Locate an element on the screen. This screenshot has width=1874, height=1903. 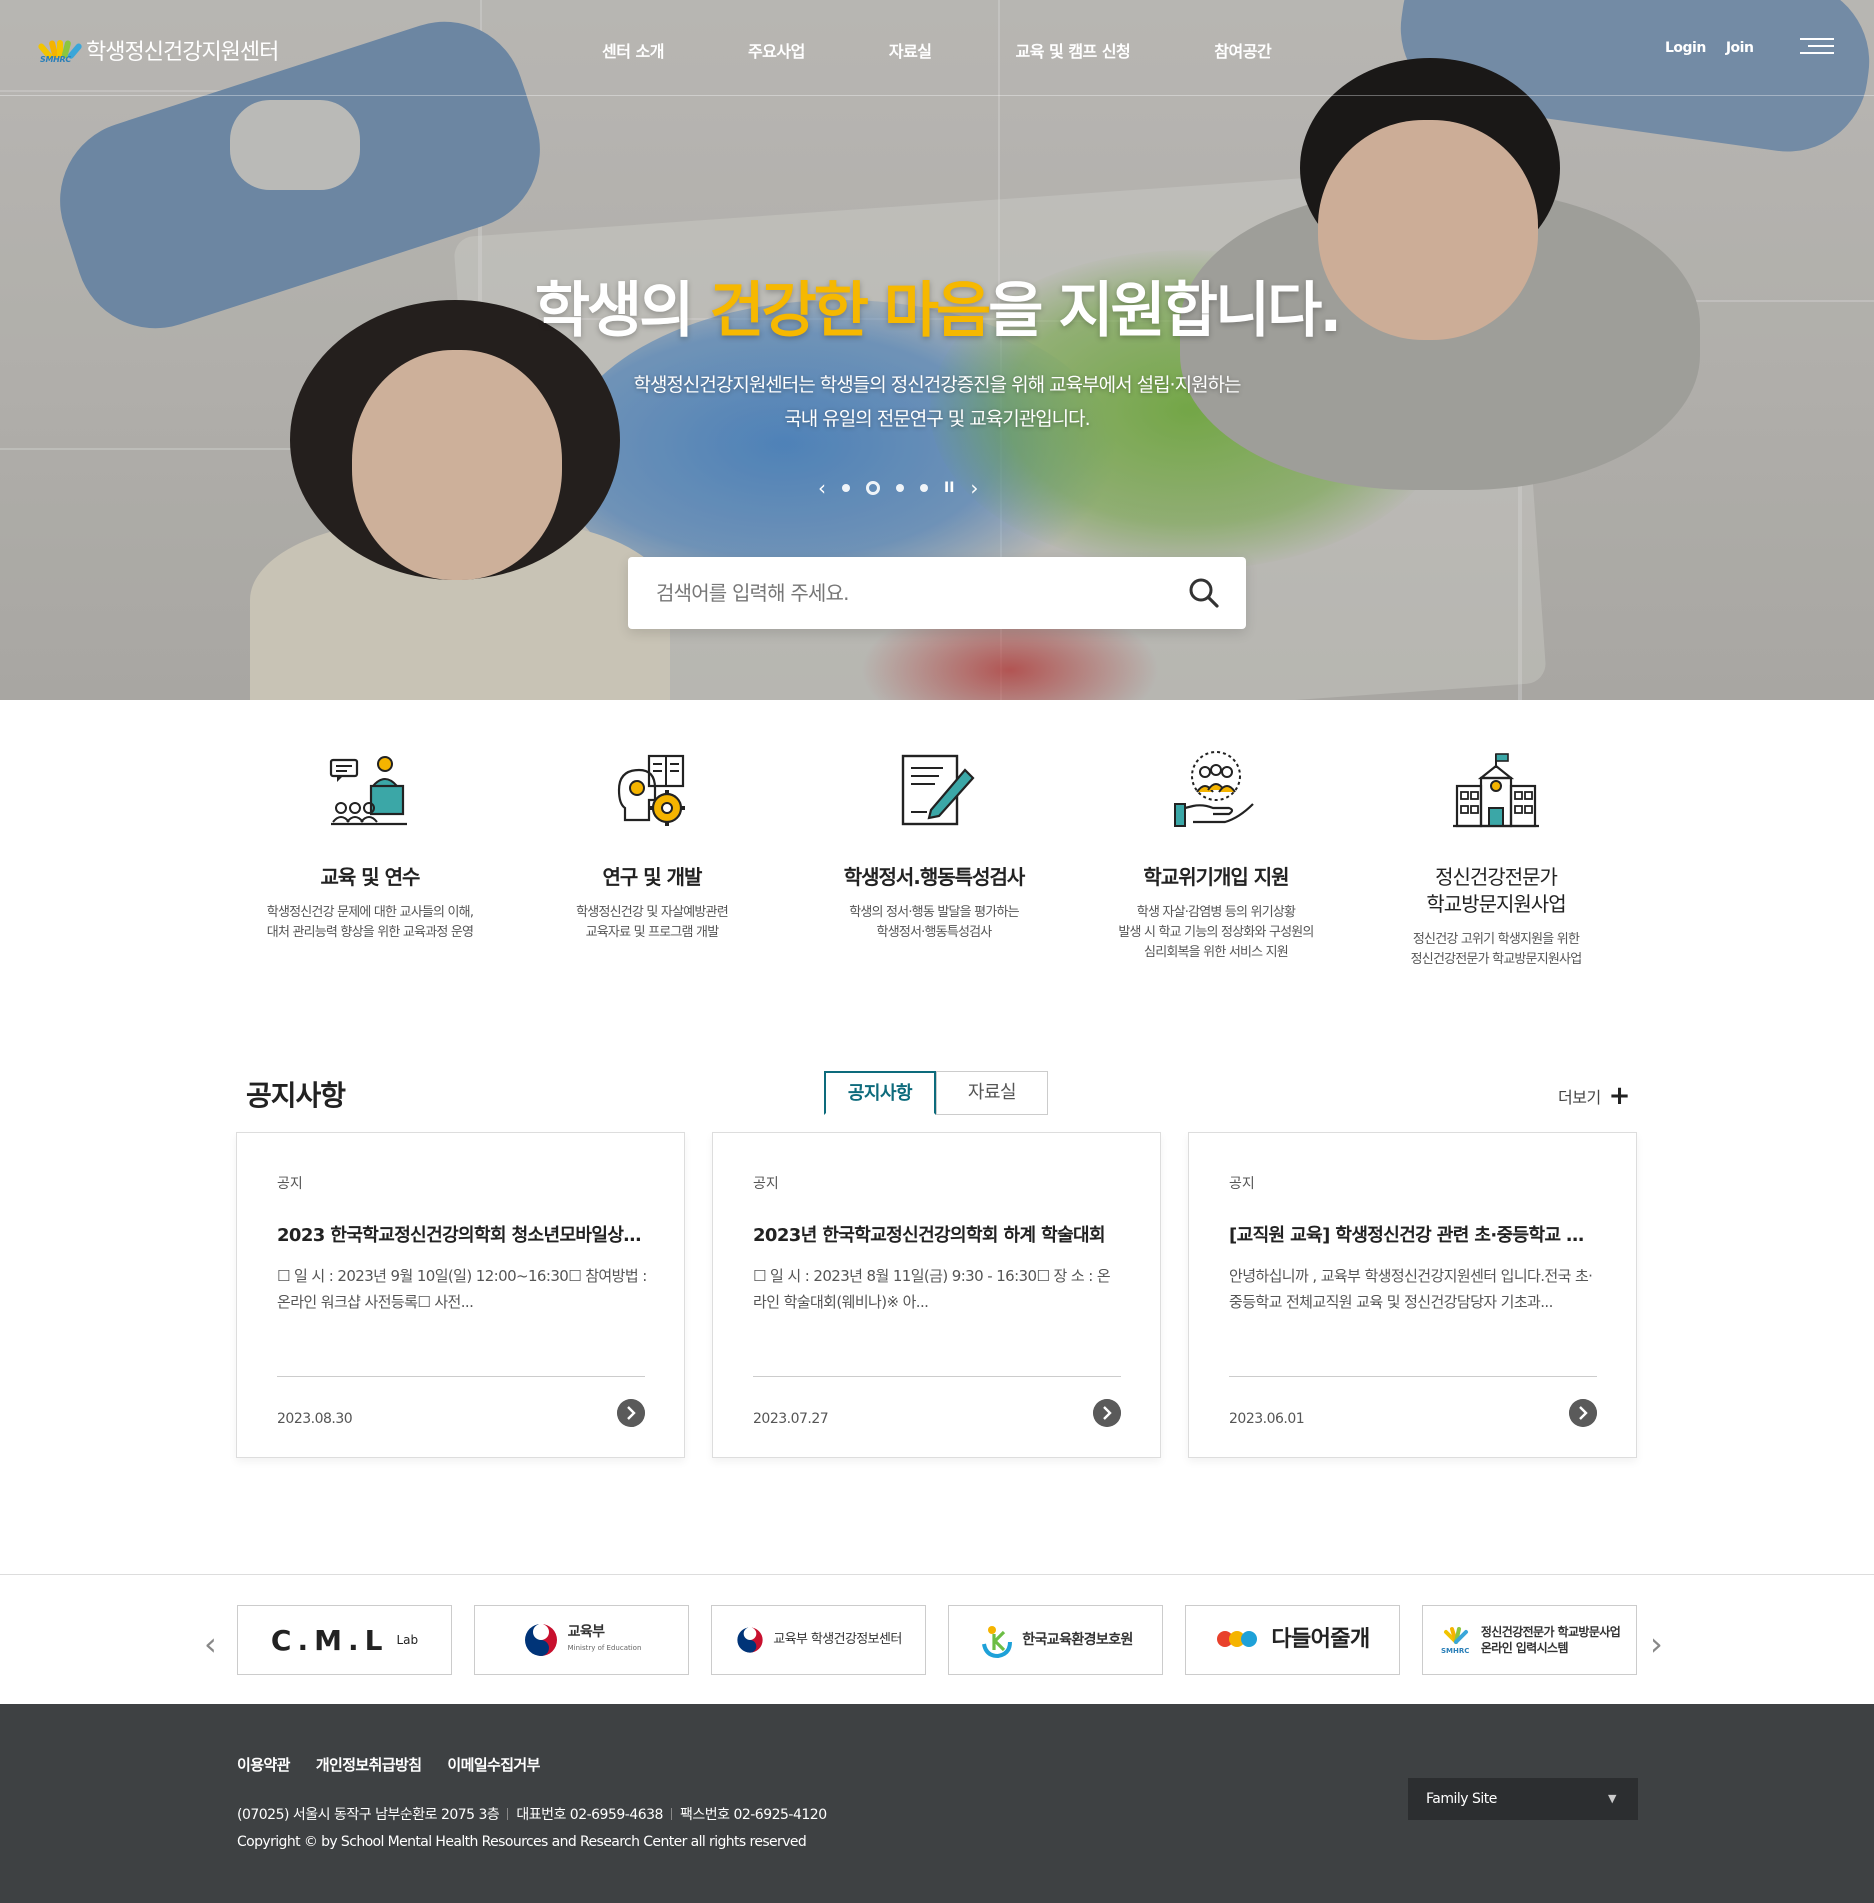
more-button: 더보기 + is located at coordinates (1594, 1096).